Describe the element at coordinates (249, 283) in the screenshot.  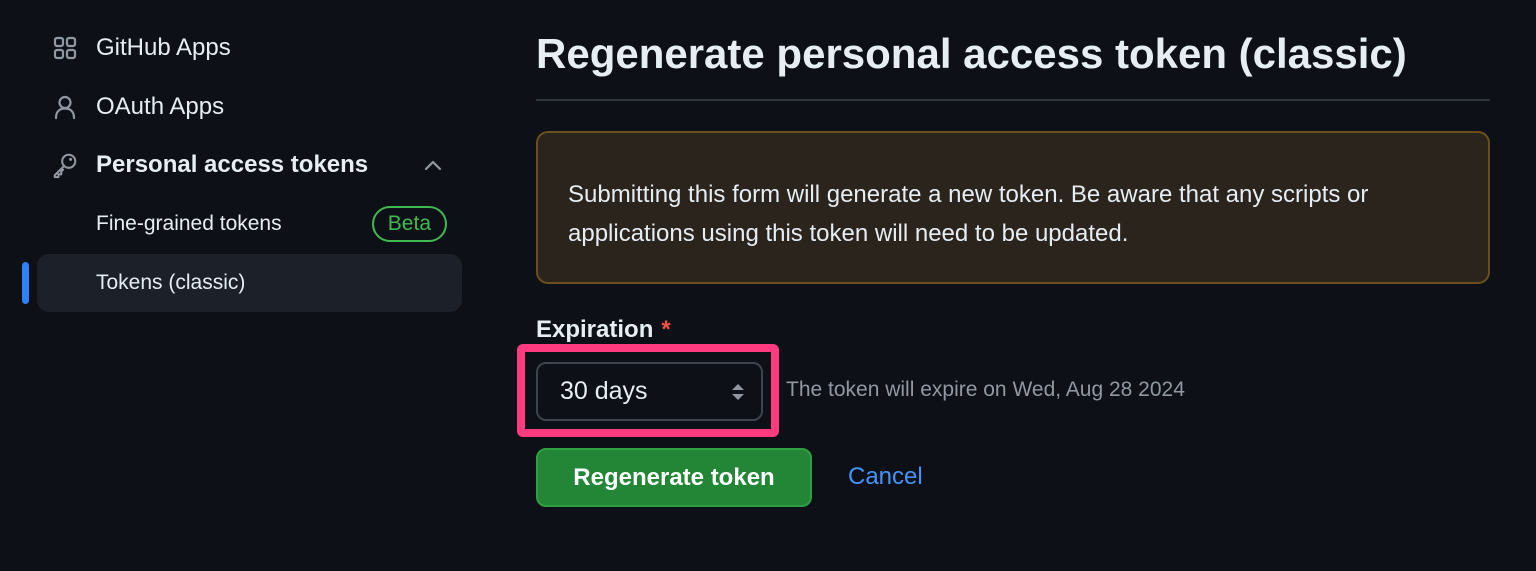
I see `sidebar-item-tokens-classic: Tokens (classic)` at that location.